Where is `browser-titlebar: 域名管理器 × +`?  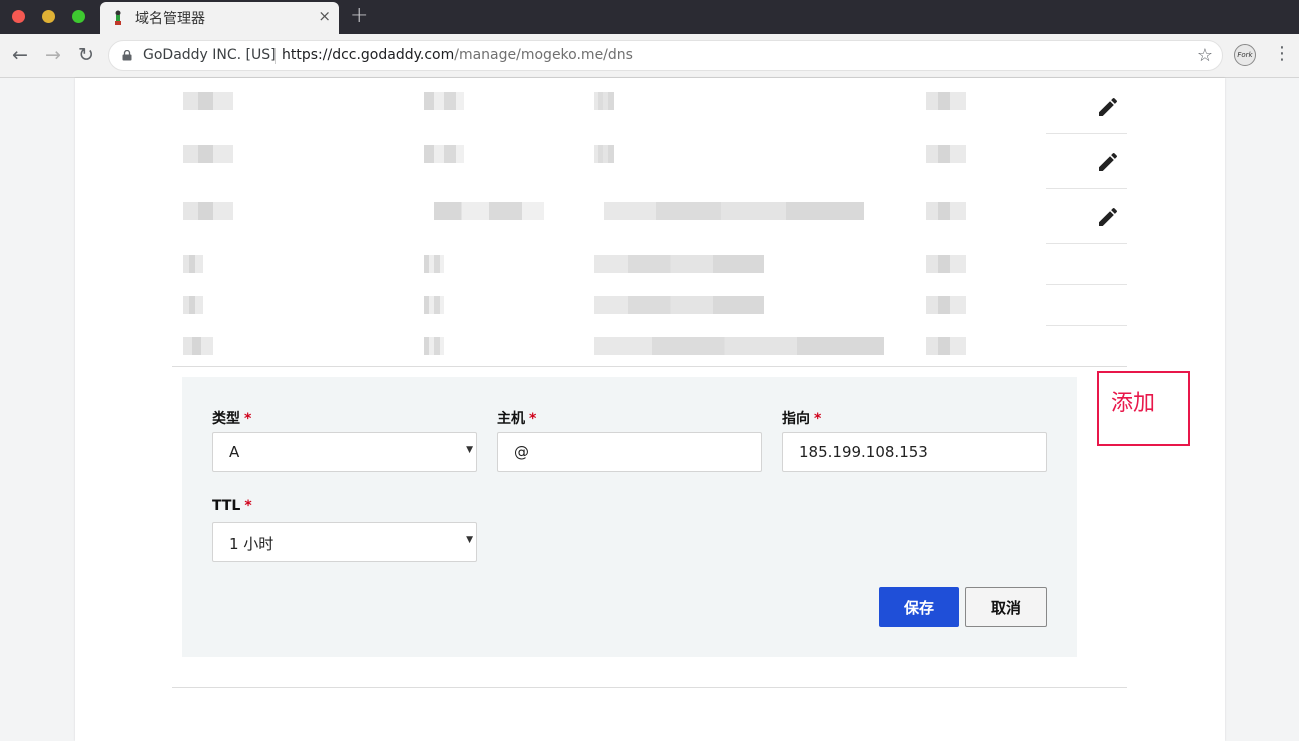 browser-titlebar: 域名管理器 × + is located at coordinates (649, 17).